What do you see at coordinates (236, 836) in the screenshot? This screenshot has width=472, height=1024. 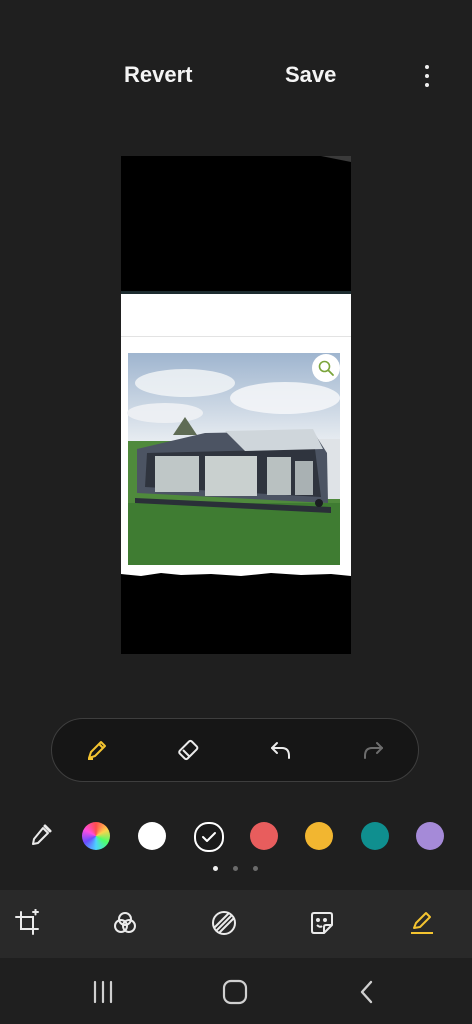 I see `color-palette` at bounding box center [236, 836].